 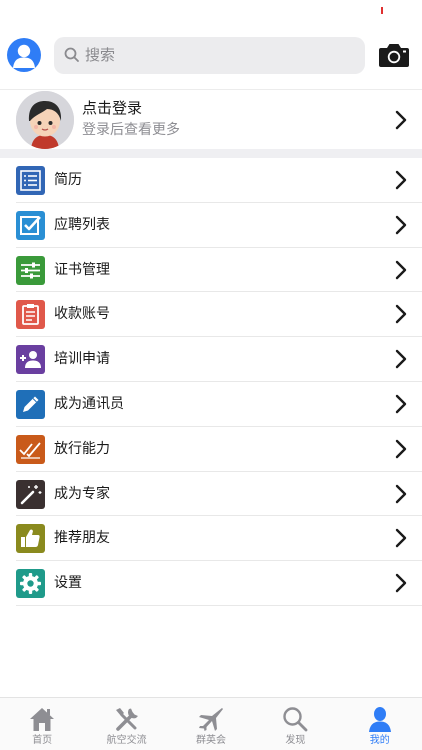 I want to click on tab-label: 我的, so click(x=379, y=740).